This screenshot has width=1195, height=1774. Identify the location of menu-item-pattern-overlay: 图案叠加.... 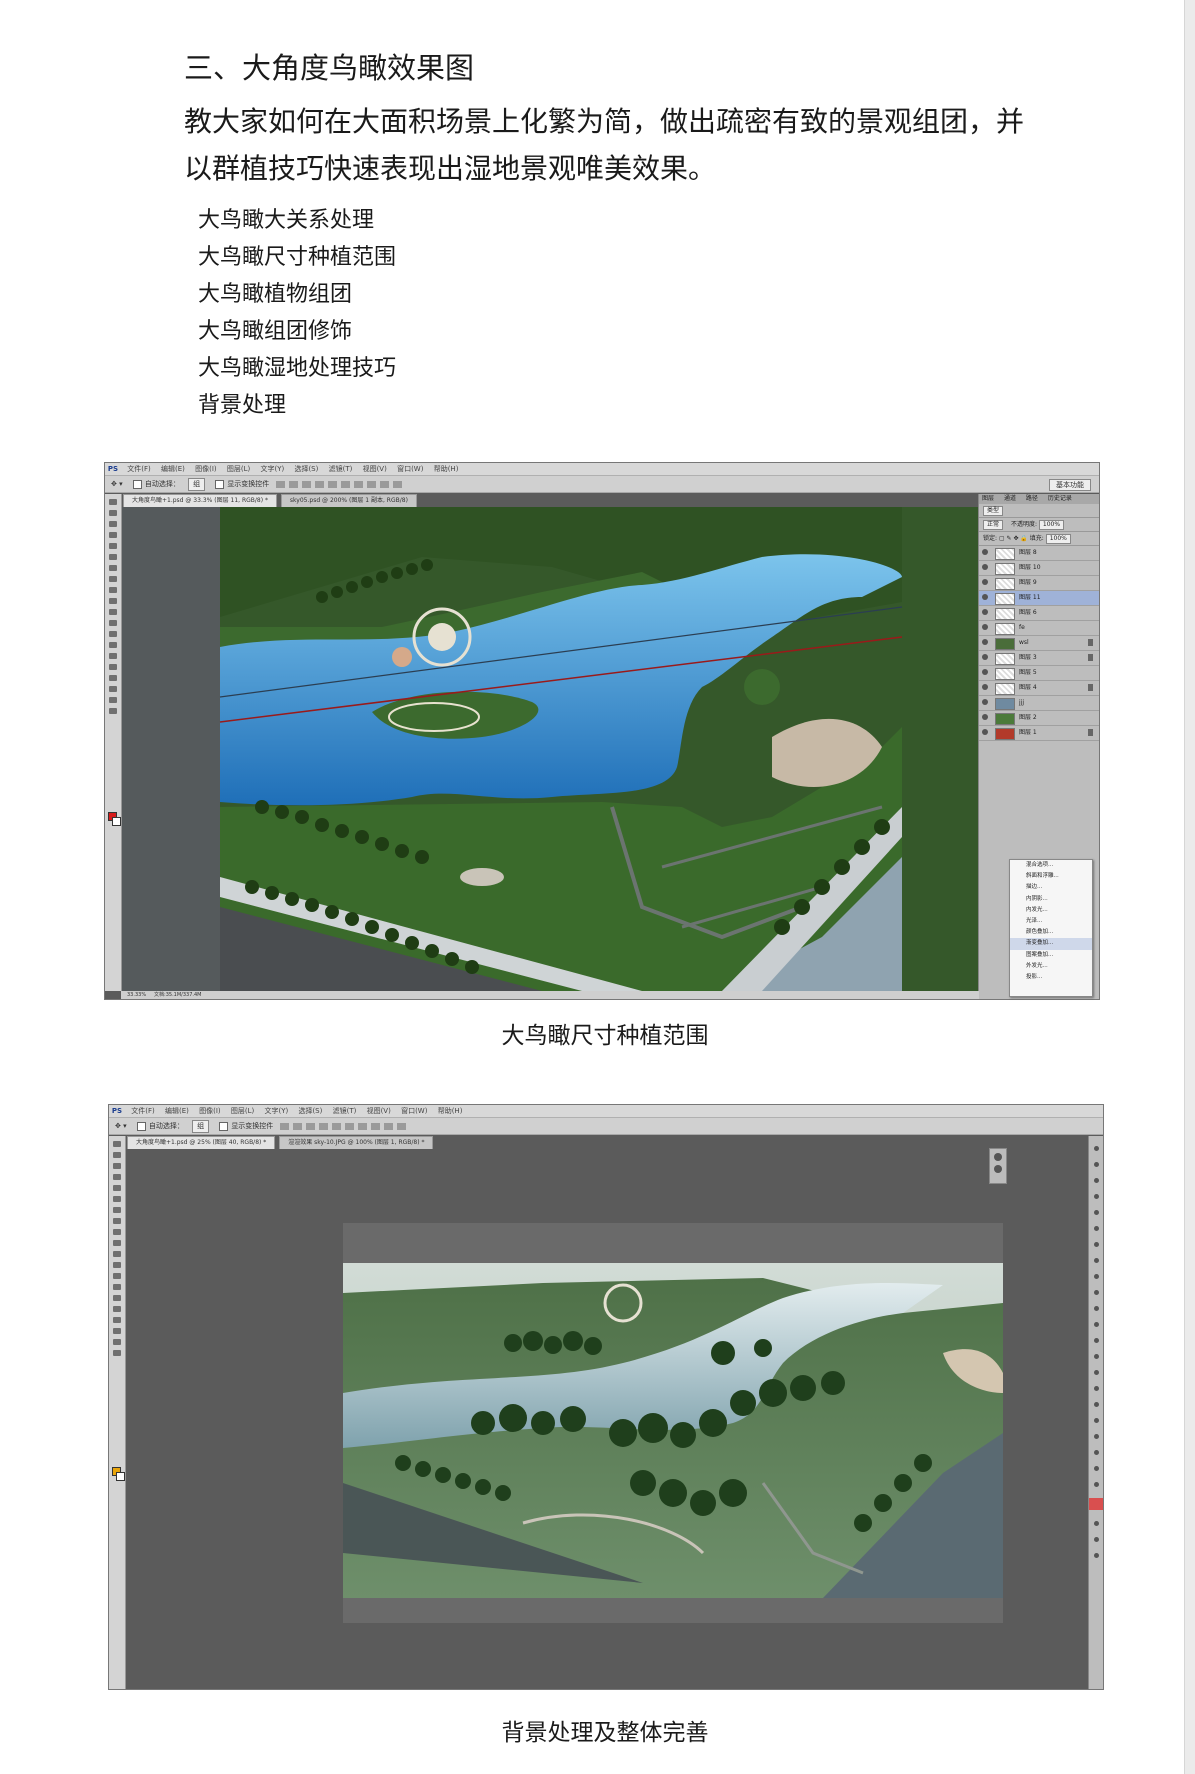
(1051, 955).